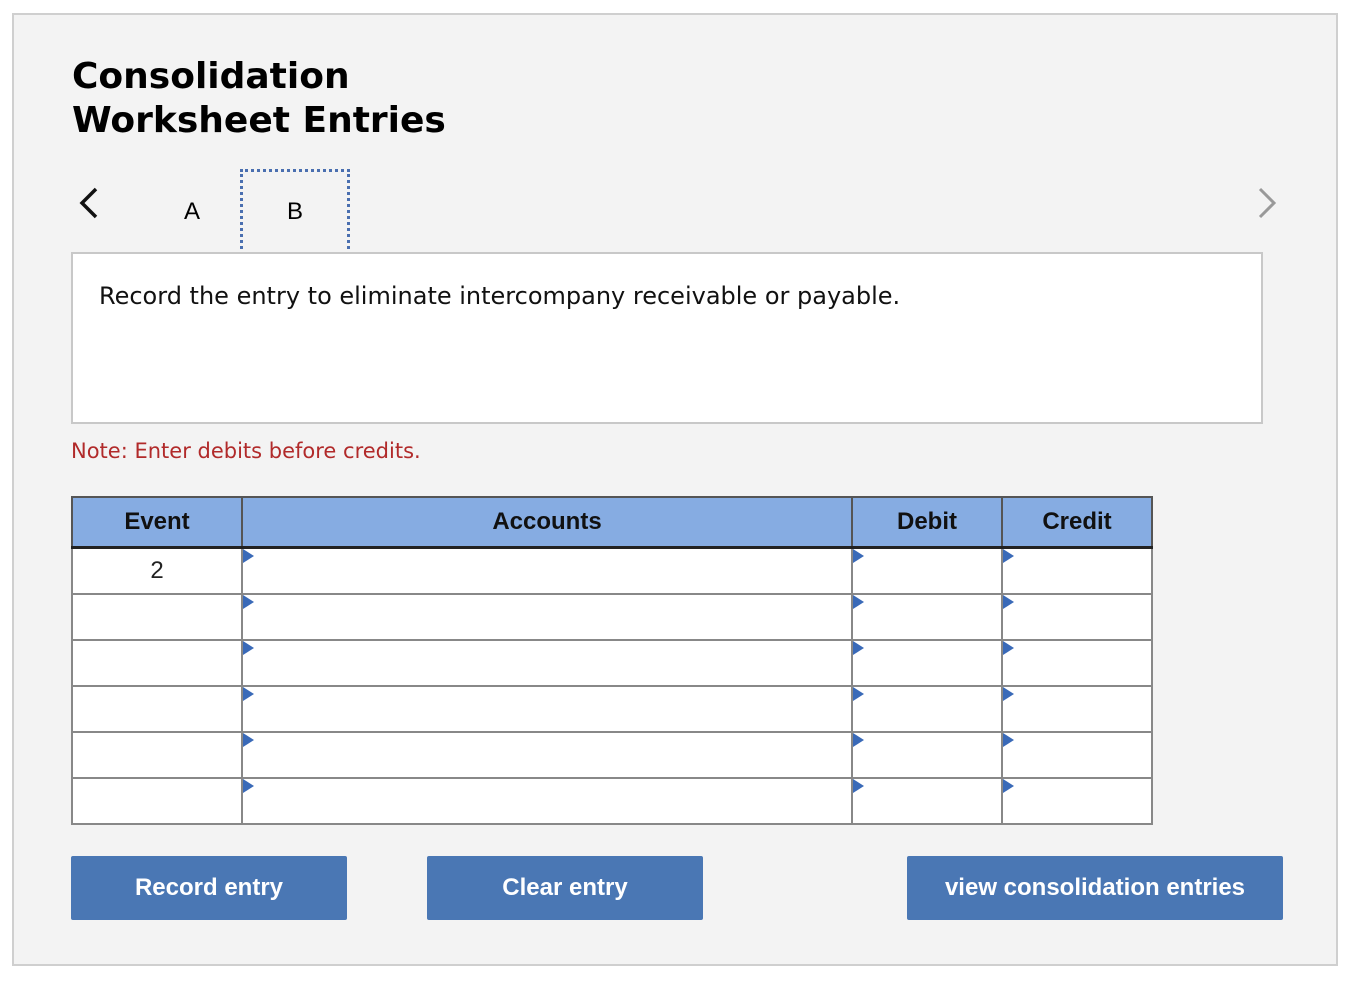  What do you see at coordinates (157, 522) in the screenshot?
I see `header-event: Event` at bounding box center [157, 522].